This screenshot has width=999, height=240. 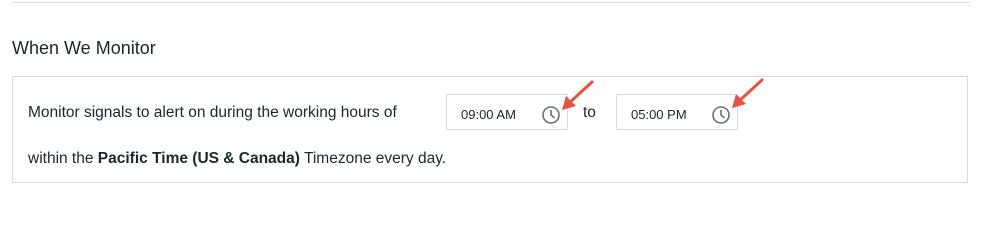 I want to click on top-divider, so click(x=491, y=2).